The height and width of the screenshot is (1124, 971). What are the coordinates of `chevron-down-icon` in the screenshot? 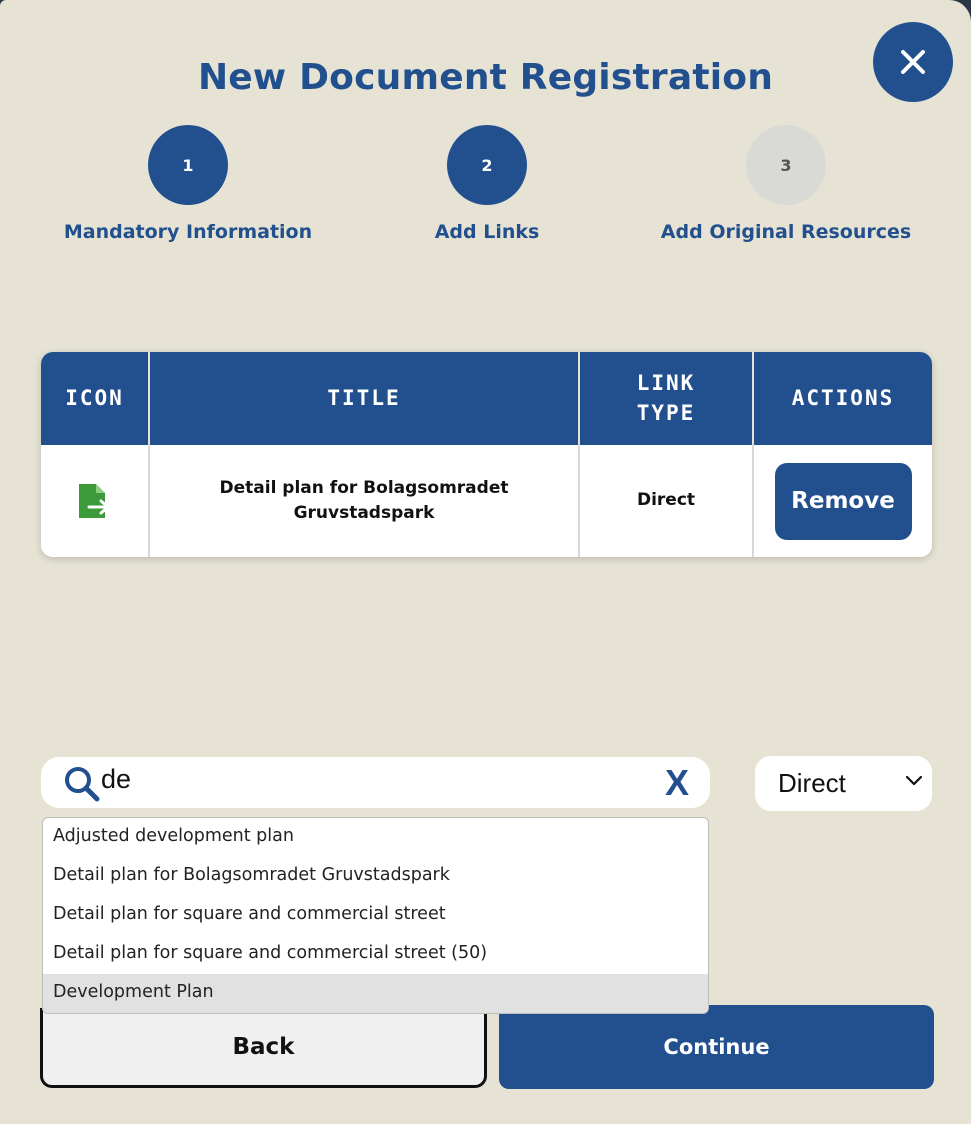 It's located at (914, 780).